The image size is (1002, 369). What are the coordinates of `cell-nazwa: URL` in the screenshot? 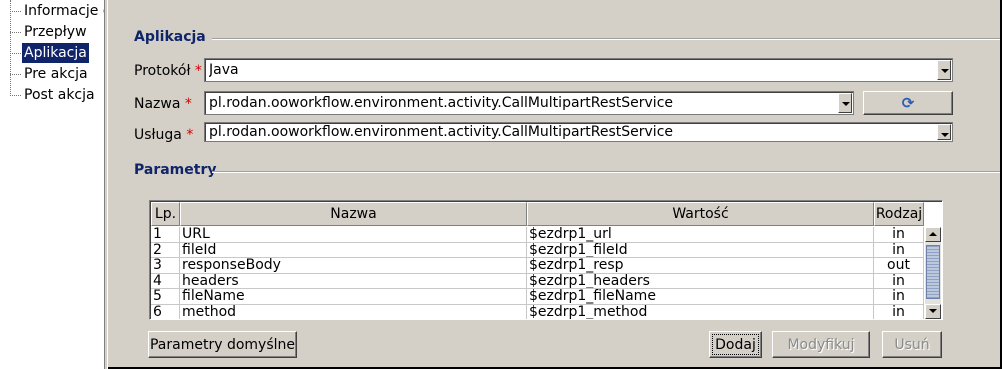 It's located at (353, 235).